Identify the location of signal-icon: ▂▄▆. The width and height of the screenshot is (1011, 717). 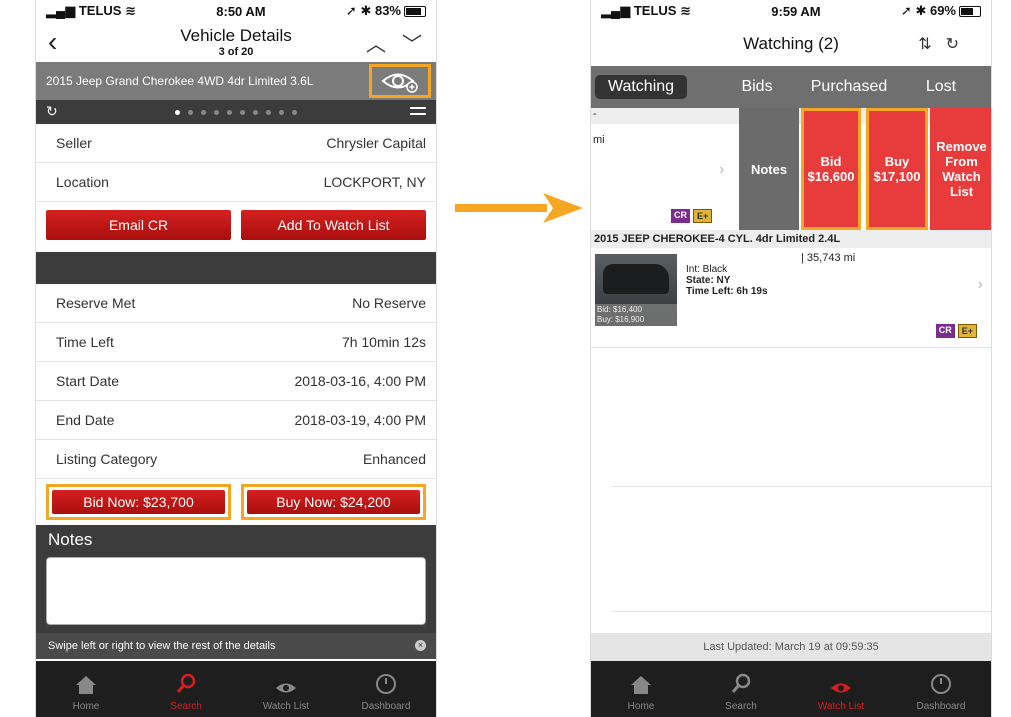
(616, 10).